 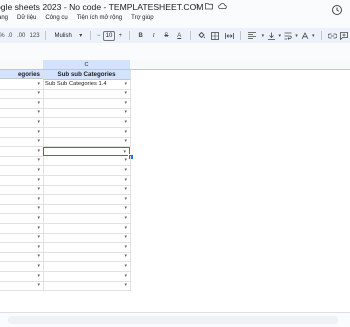 I want to click on cloud-status-icon, so click(x=222, y=7).